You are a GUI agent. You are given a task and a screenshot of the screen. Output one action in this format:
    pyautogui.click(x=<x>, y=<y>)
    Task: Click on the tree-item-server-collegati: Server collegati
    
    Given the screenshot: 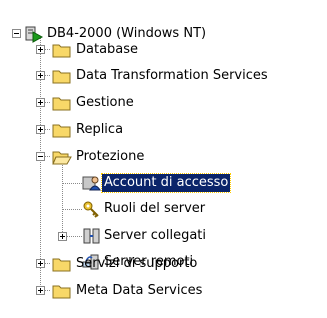 What is the action you would take?
    pyautogui.click(x=155, y=236)
    